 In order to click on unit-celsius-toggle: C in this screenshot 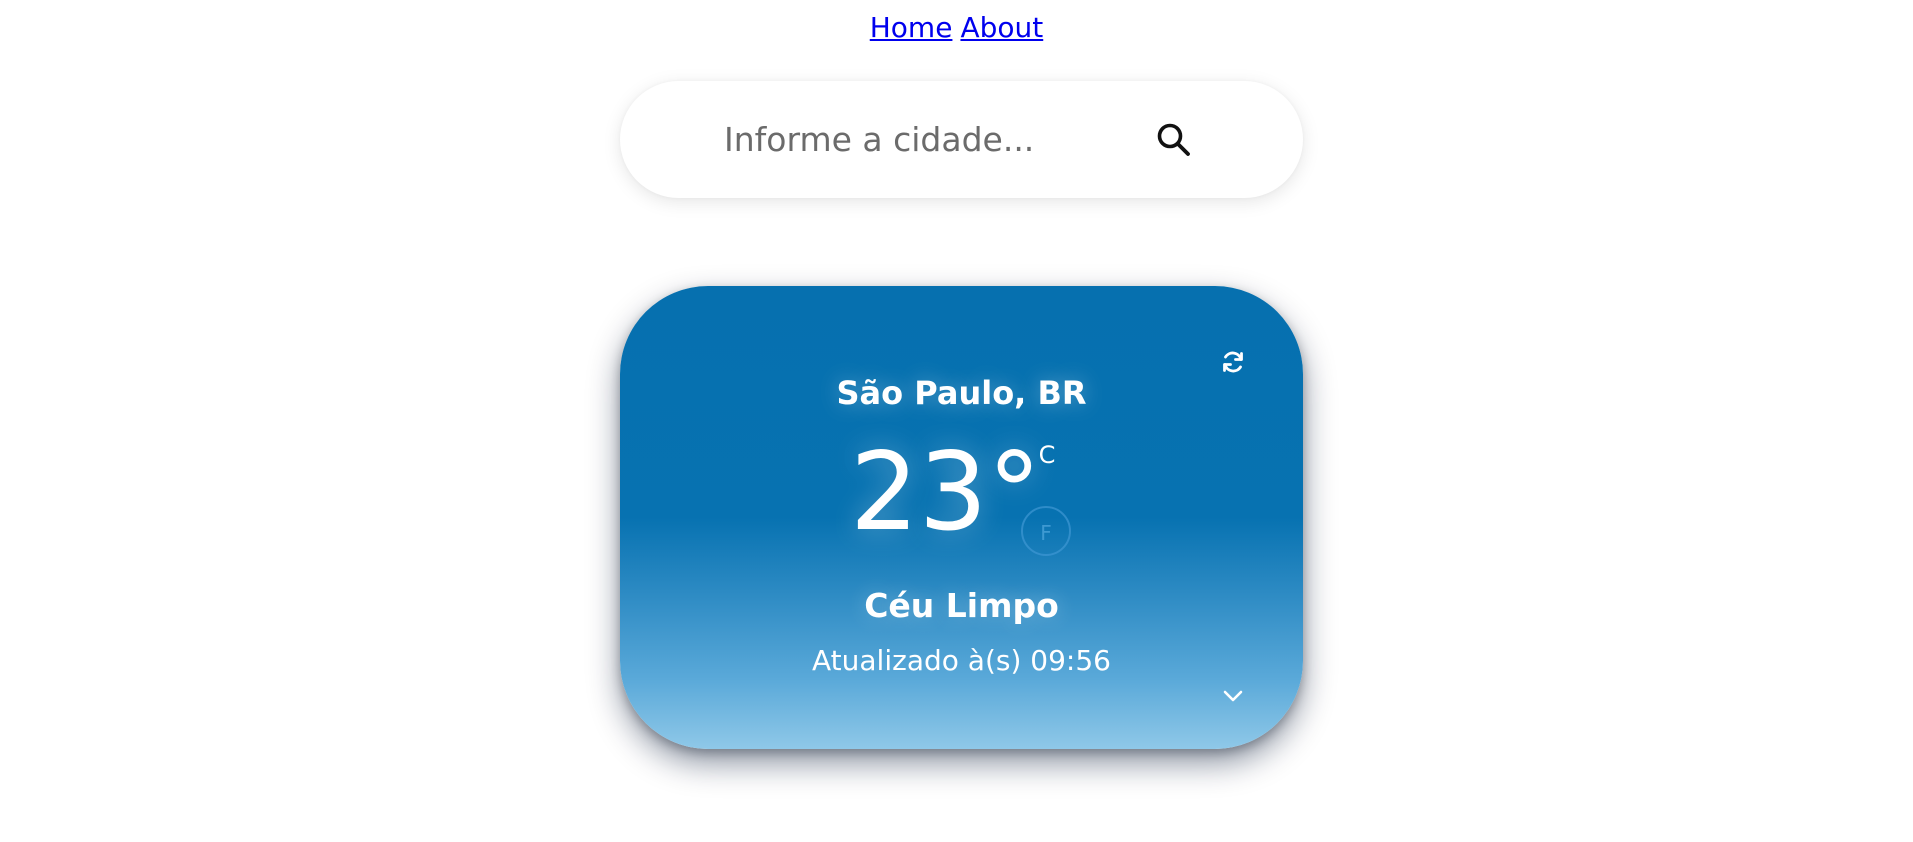, I will do `click(1047, 455)`.